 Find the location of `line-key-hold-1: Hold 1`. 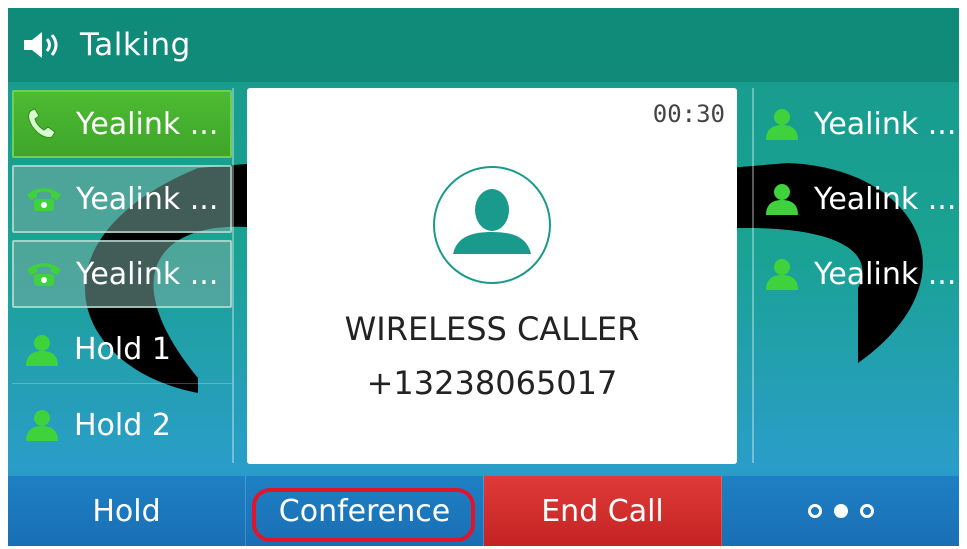

line-key-hold-1: Hold 1 is located at coordinates (122, 350).